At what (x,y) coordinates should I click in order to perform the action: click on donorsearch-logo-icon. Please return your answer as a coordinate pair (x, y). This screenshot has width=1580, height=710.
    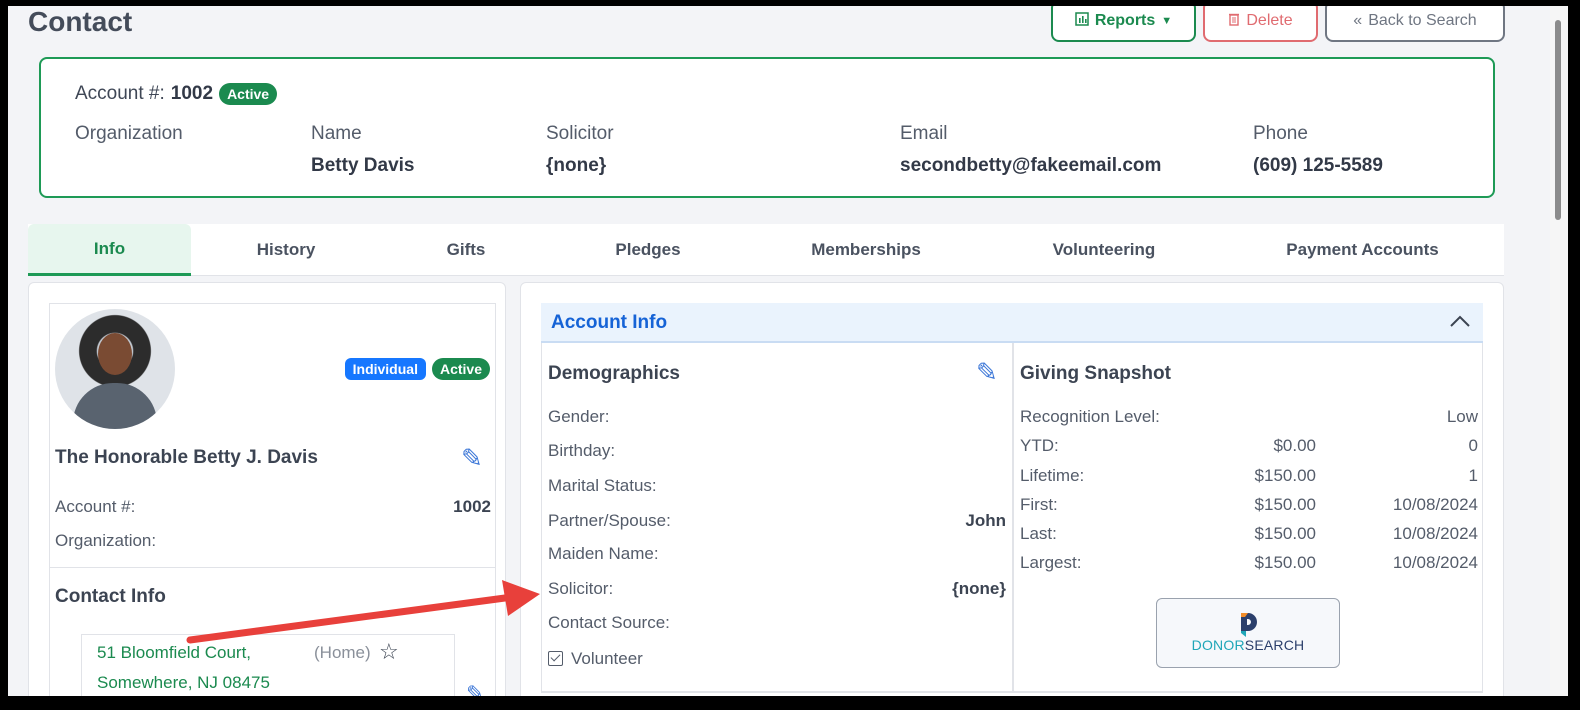
    Looking at the image, I should click on (1249, 625).